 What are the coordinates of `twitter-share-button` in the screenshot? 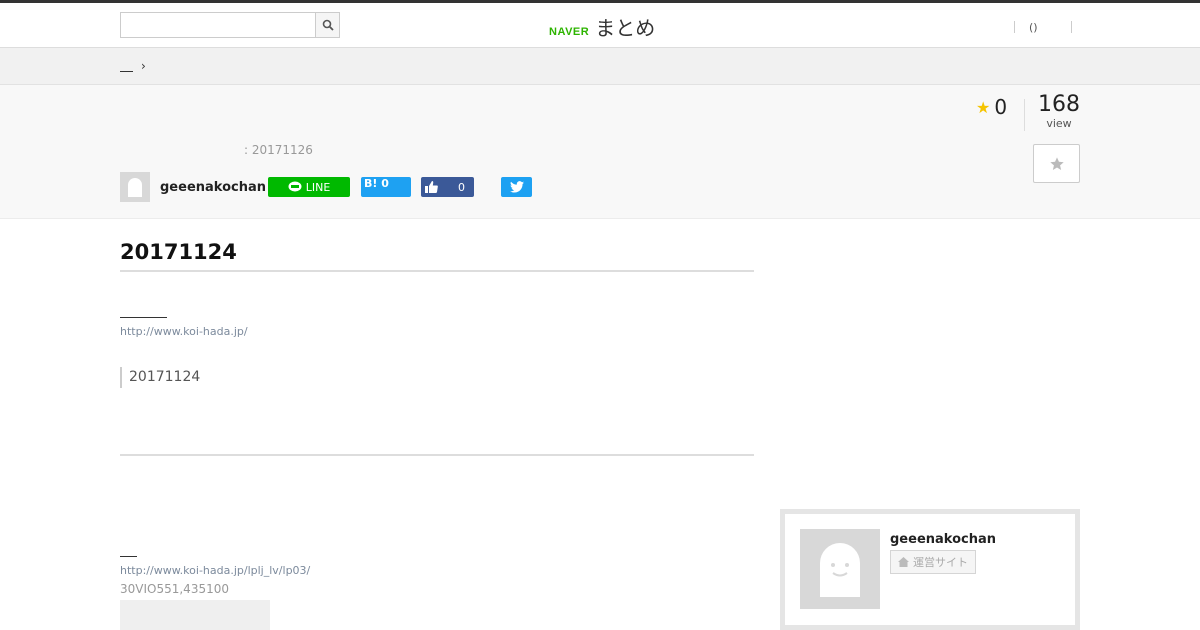 It's located at (516, 187).